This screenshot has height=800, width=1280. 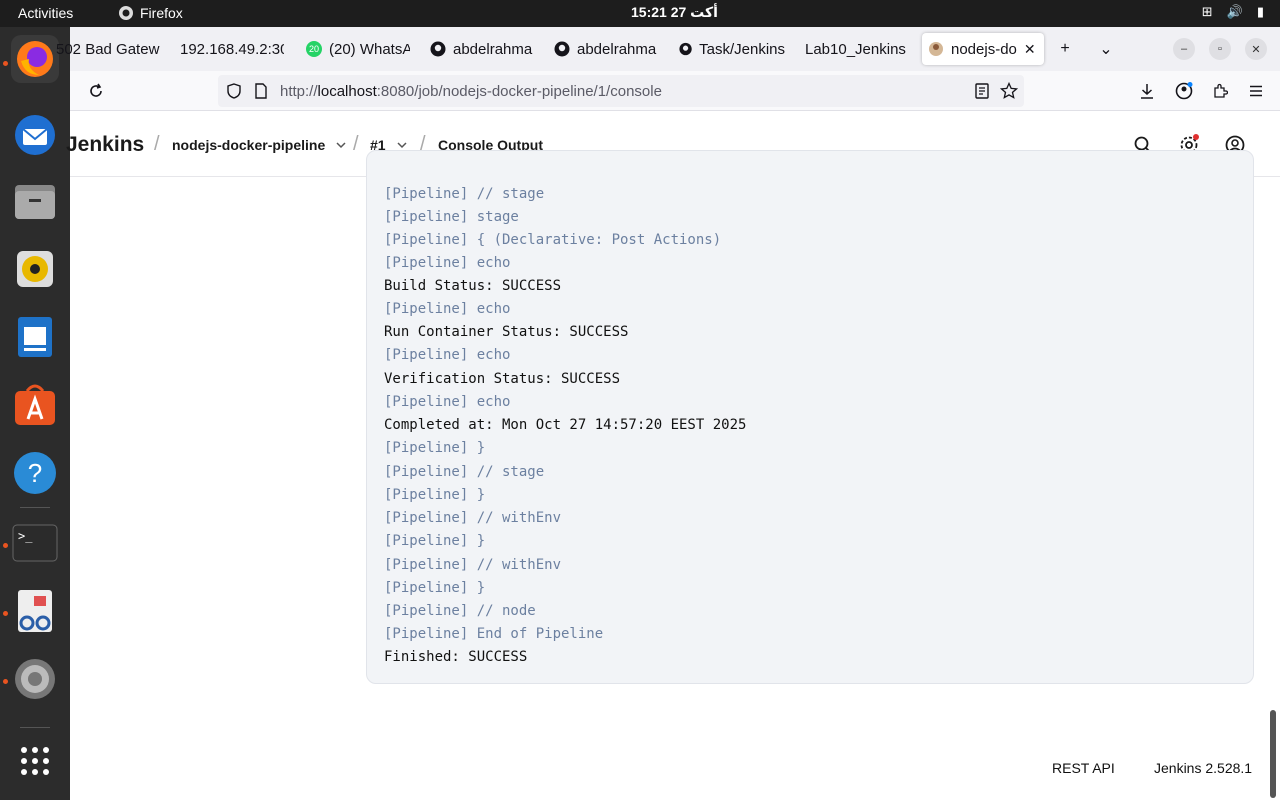 I want to click on extensions-button, so click(x=1220, y=91).